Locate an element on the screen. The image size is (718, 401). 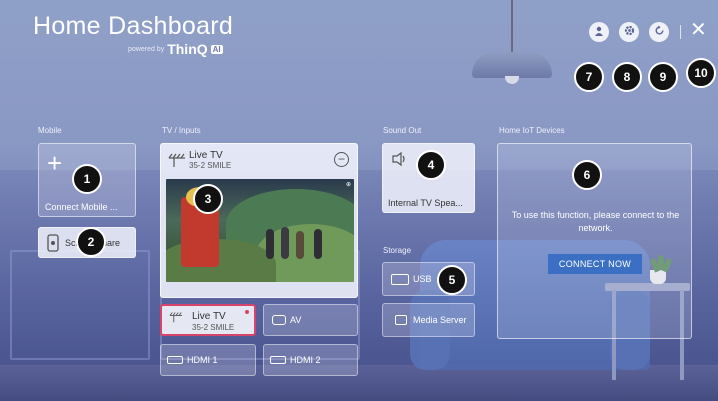
callout-marker: 5 is located at coordinates (452, 280).